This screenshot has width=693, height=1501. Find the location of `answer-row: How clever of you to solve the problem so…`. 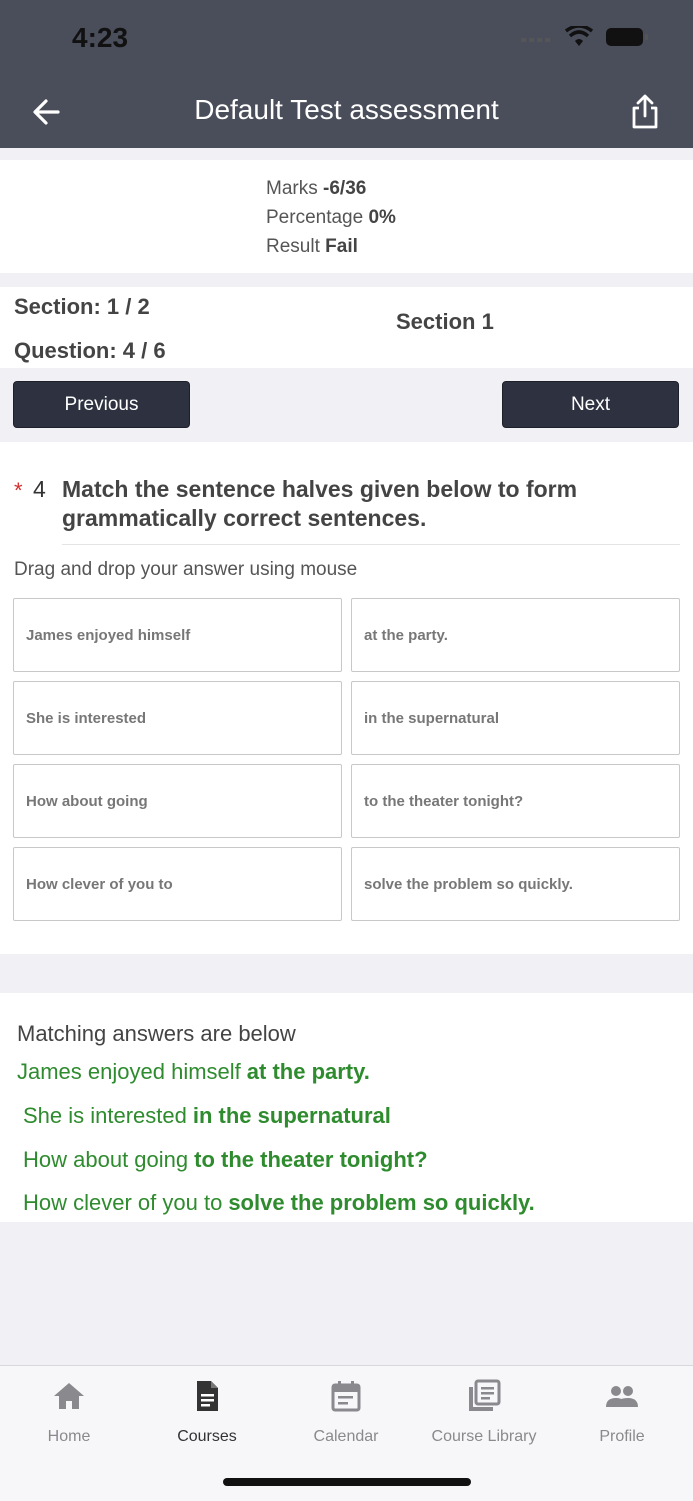

answer-row: How clever of you to solve the problem so… is located at coordinates (279, 1203).